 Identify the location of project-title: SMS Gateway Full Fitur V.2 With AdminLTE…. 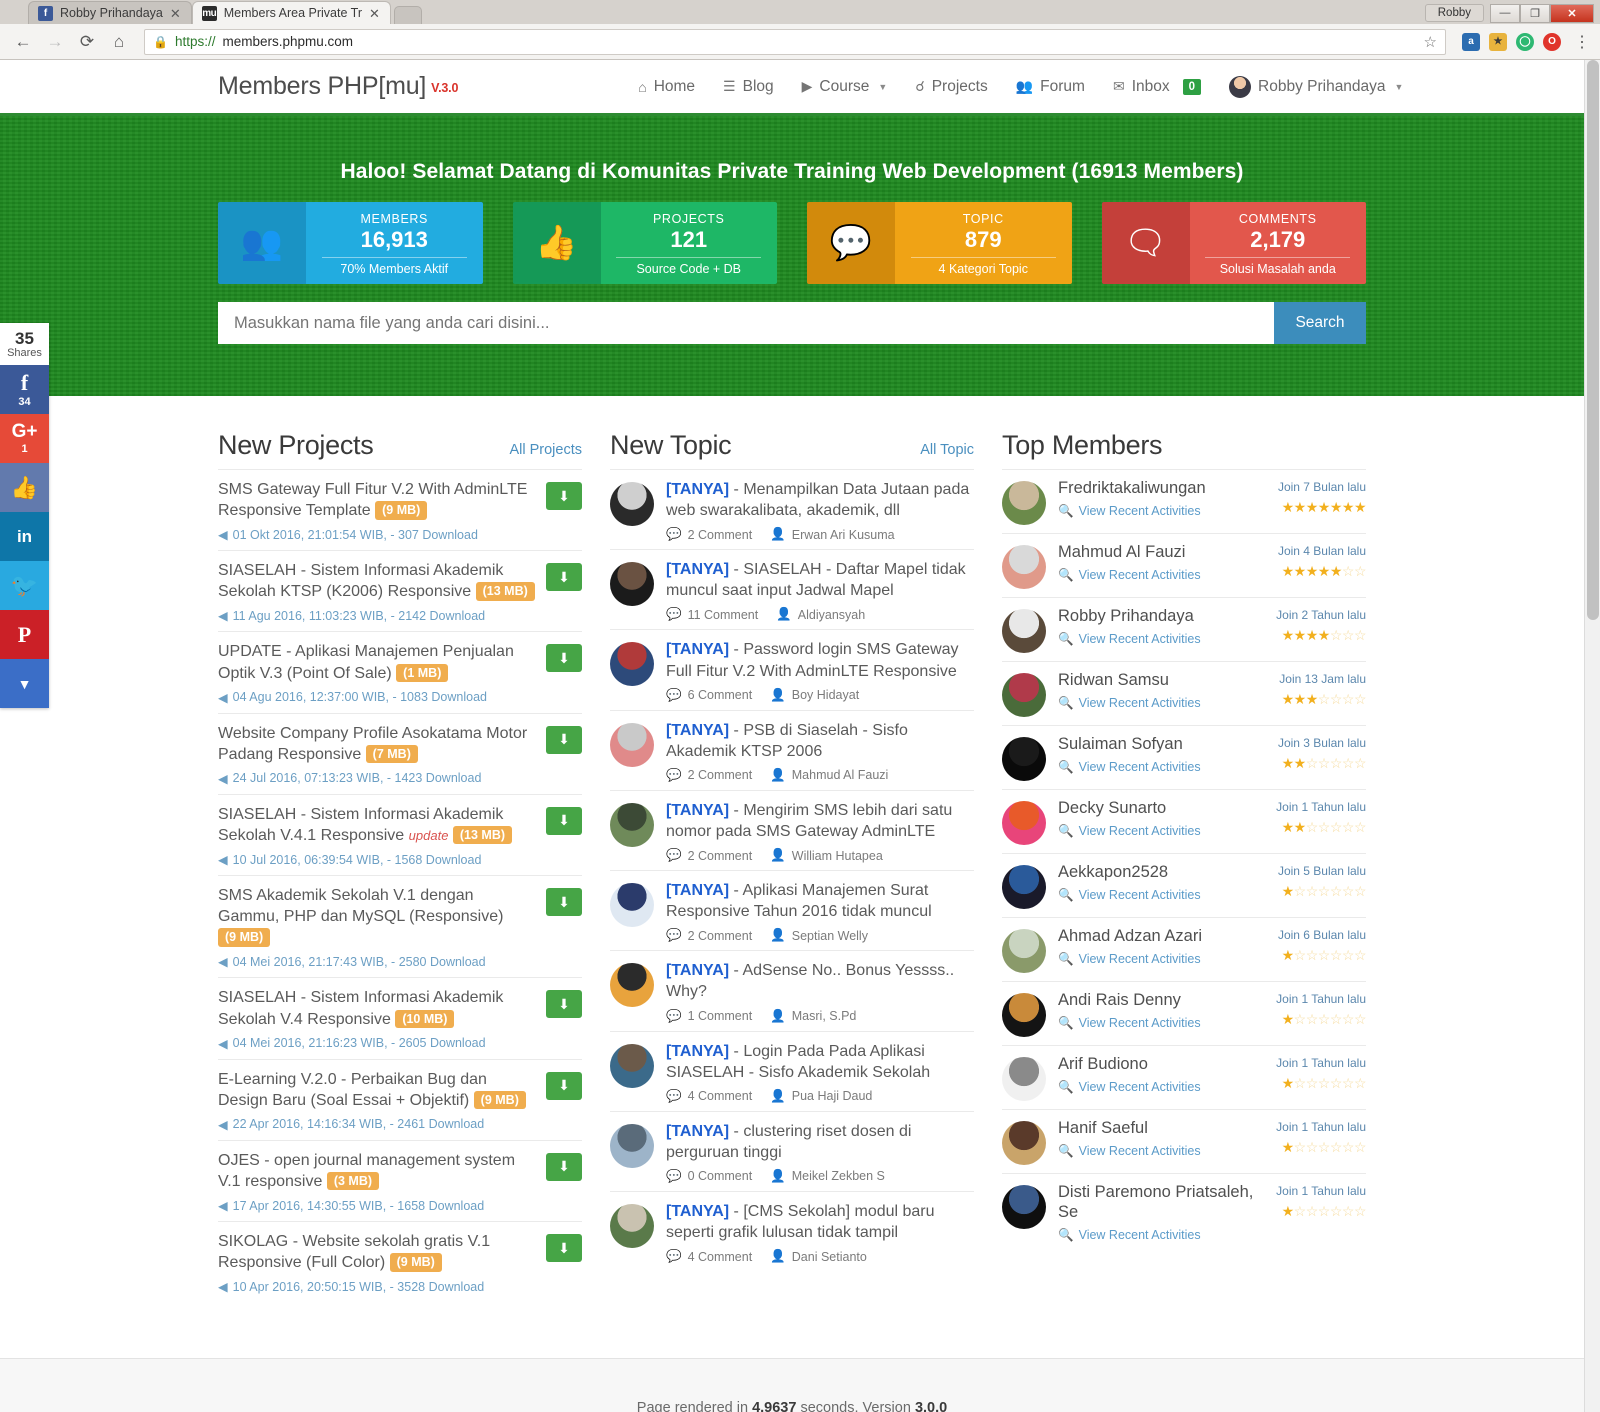
(377, 500).